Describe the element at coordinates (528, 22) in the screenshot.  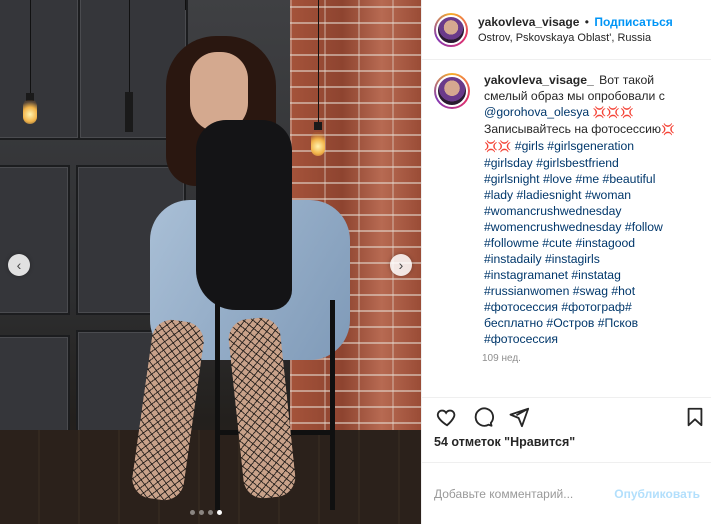
I see `username-link: yakovleva_visage` at that location.